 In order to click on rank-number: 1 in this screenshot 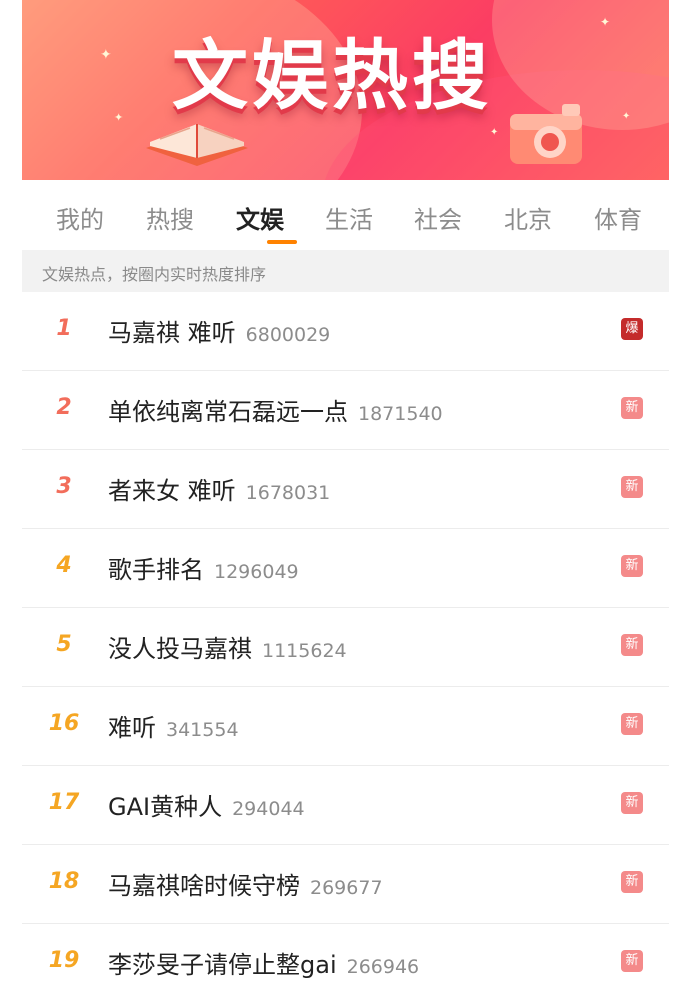, I will do `click(64, 328)`.